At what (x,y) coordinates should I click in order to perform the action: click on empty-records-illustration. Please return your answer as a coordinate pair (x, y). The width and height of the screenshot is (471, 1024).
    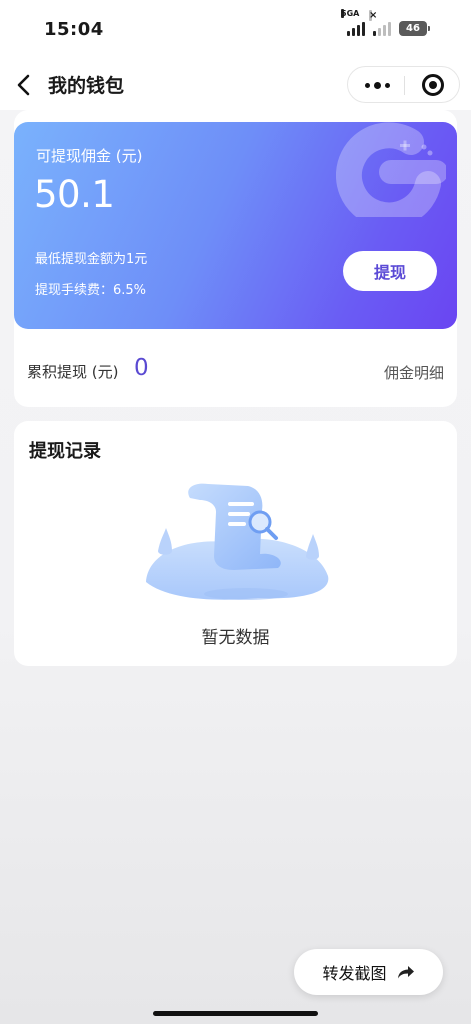
    Looking at the image, I should click on (237, 541).